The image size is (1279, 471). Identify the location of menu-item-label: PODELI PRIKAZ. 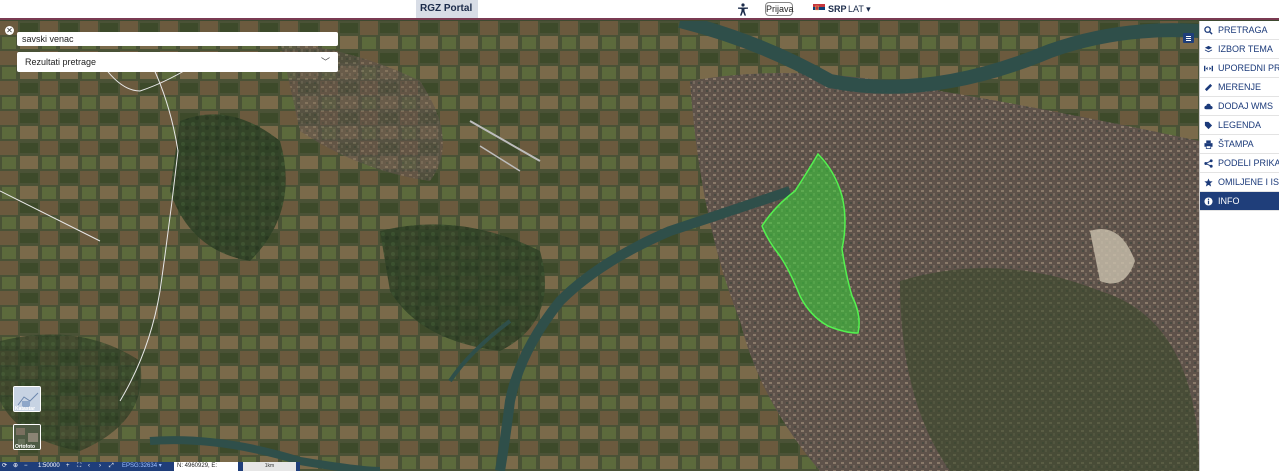
(1248, 163).